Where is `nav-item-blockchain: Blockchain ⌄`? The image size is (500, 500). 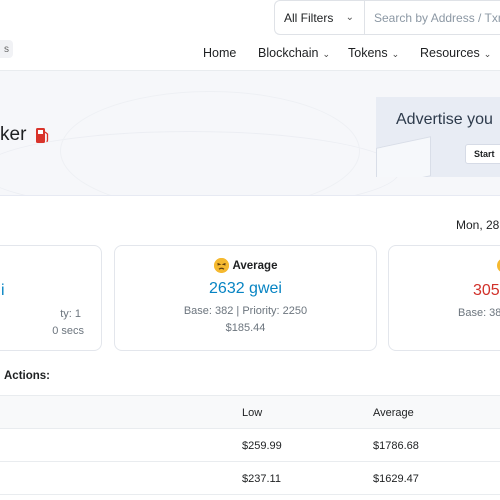
nav-item-blockchain: Blockchain ⌄ is located at coordinates (294, 53).